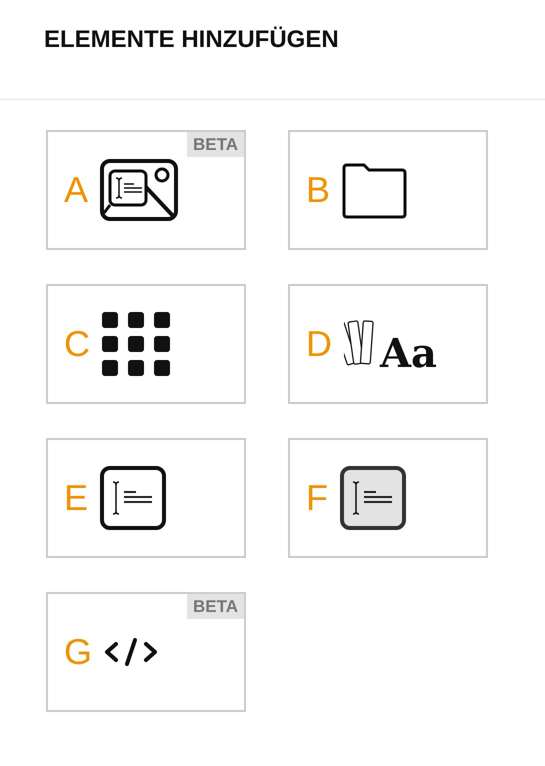 The width and height of the screenshot is (545, 766). Describe the element at coordinates (191, 39) in the screenshot. I see `panel-title: ELEMENTE HINZUFÜGEN` at that location.